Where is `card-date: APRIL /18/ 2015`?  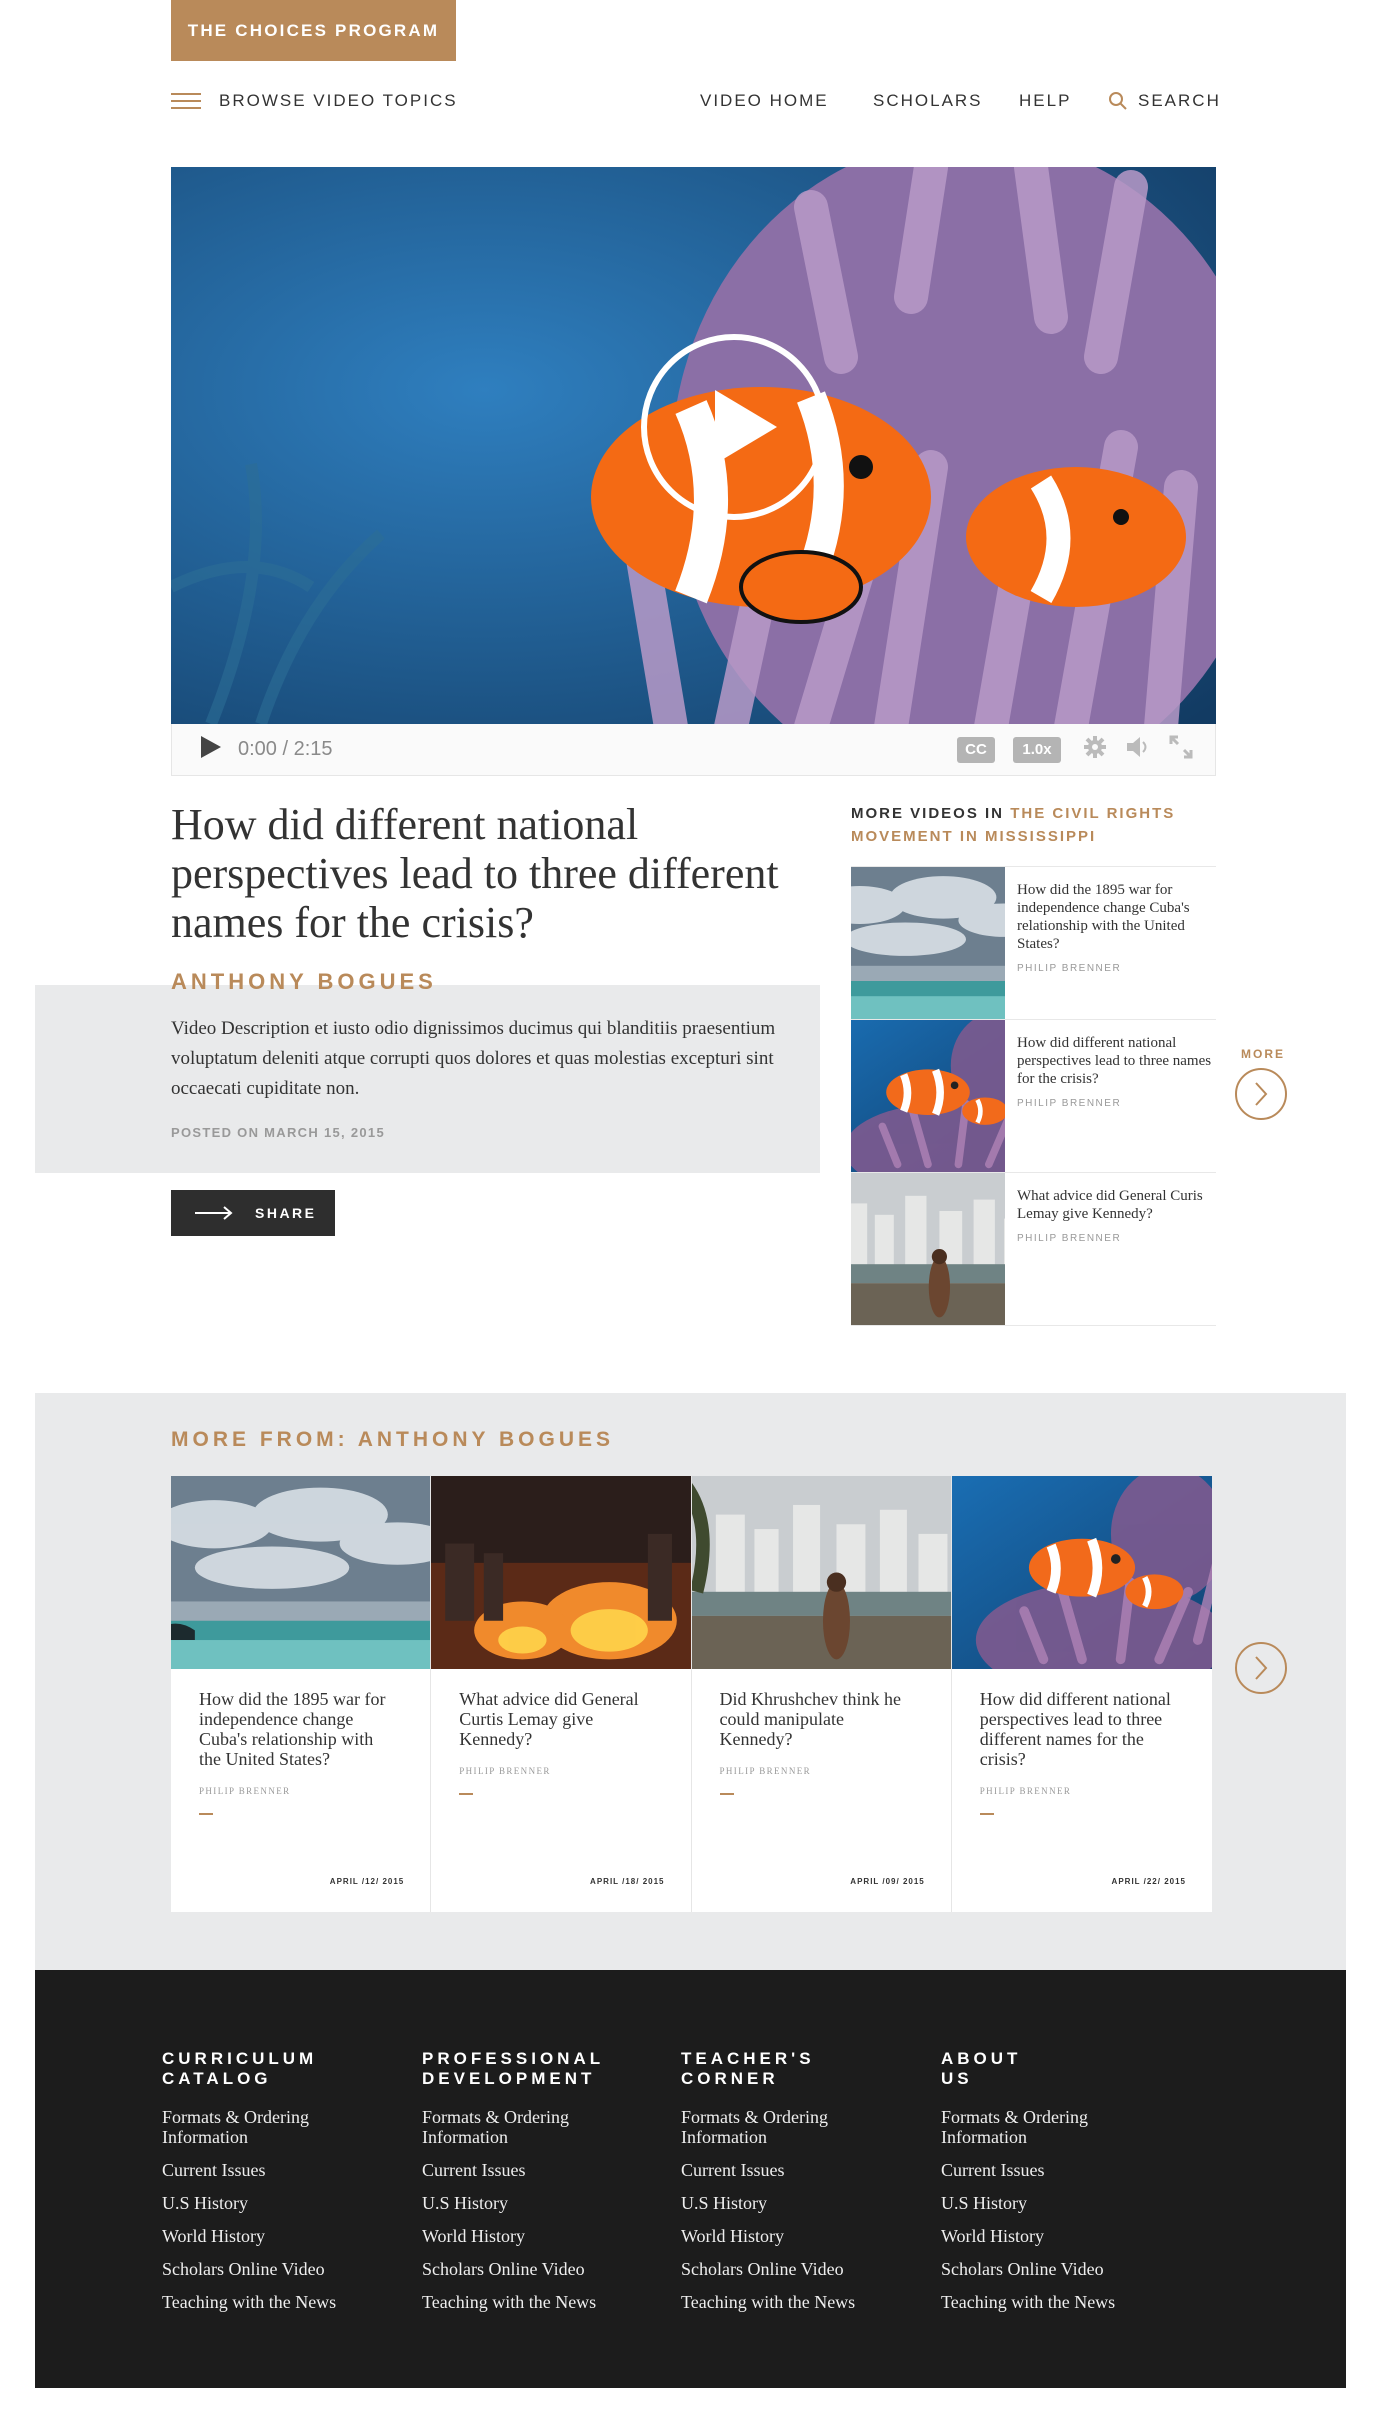 card-date: APRIL /18/ 2015 is located at coordinates (627, 1881).